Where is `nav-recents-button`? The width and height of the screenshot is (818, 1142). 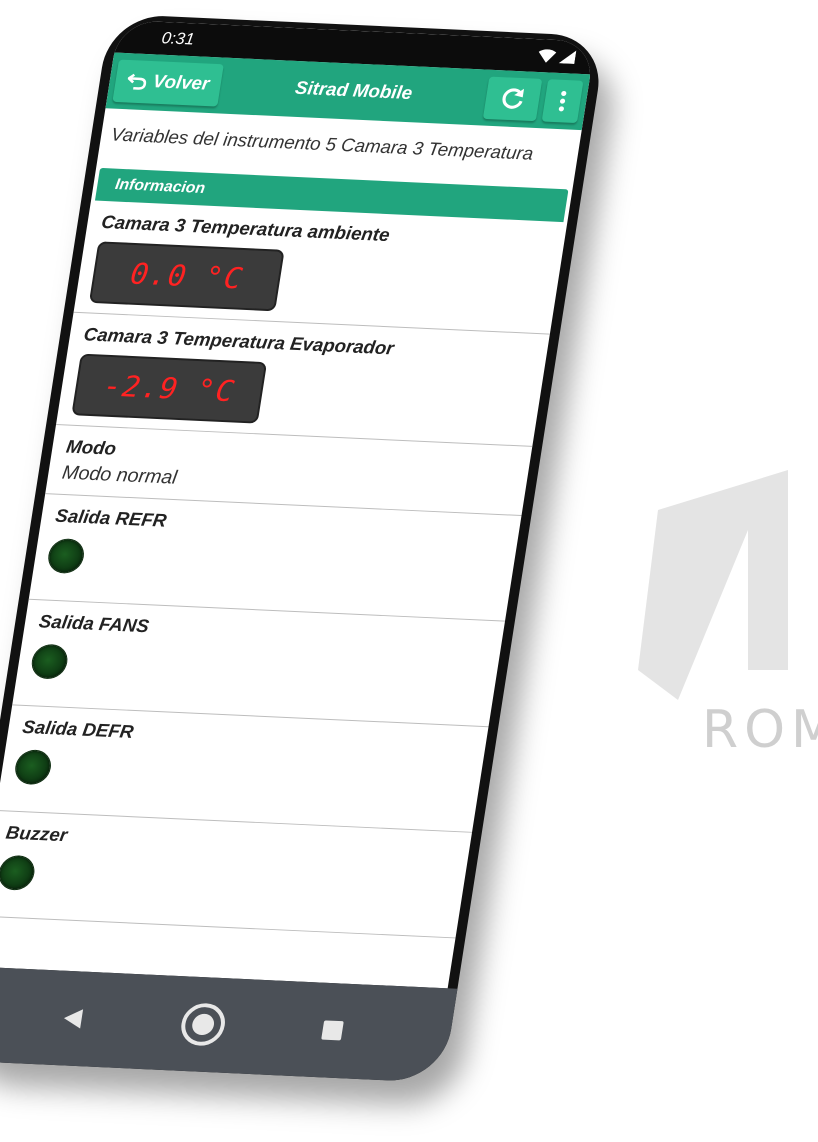
nav-recents-button is located at coordinates (332, 1030).